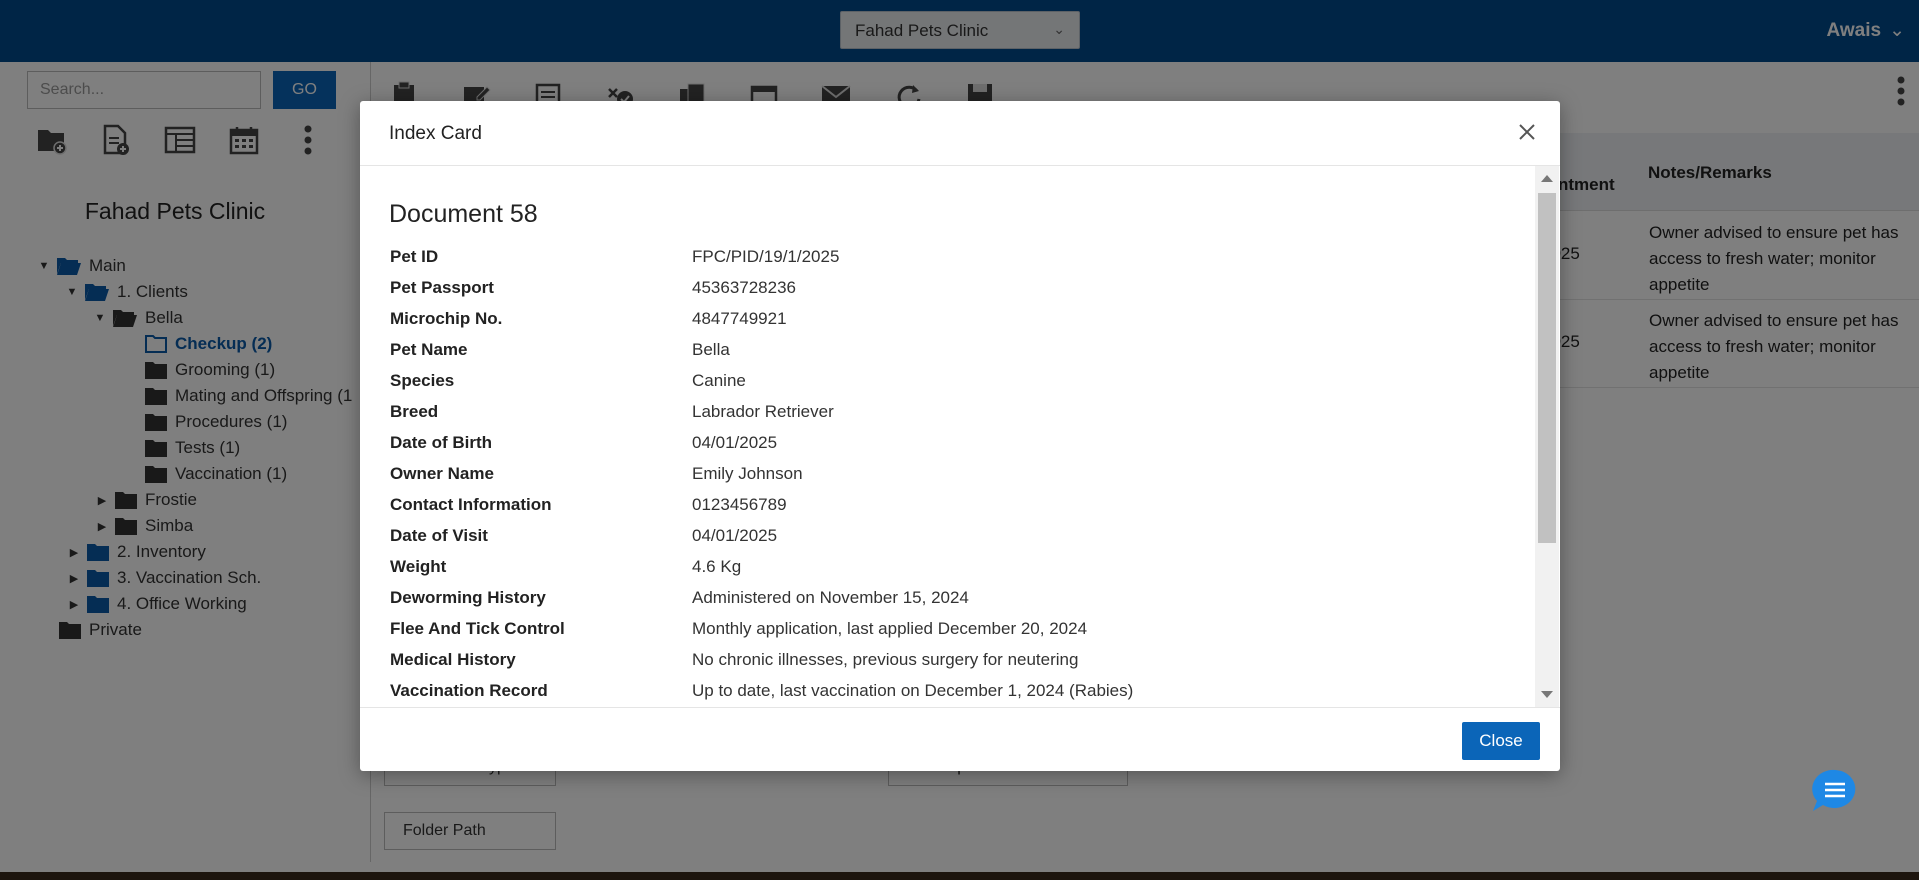 This screenshot has height=880, width=1919. I want to click on field-value: FPC/PID/19/1/2025, so click(766, 256).